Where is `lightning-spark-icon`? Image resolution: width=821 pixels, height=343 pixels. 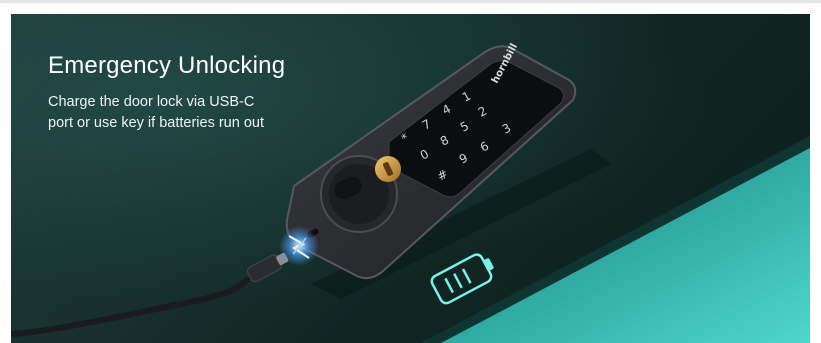
lightning-spark-icon is located at coordinates (299, 246).